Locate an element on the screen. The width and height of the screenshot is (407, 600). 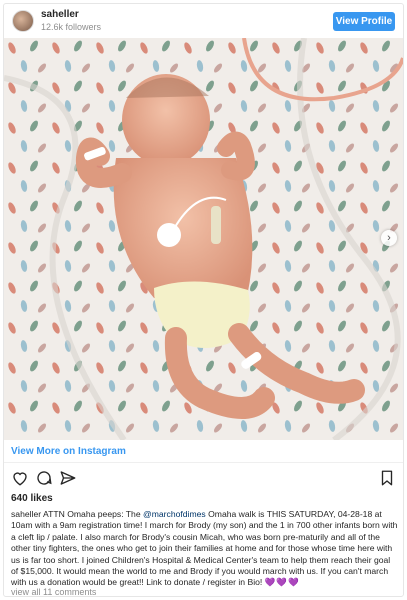
view-more-link: View More on Instagram is located at coordinates (68, 451).